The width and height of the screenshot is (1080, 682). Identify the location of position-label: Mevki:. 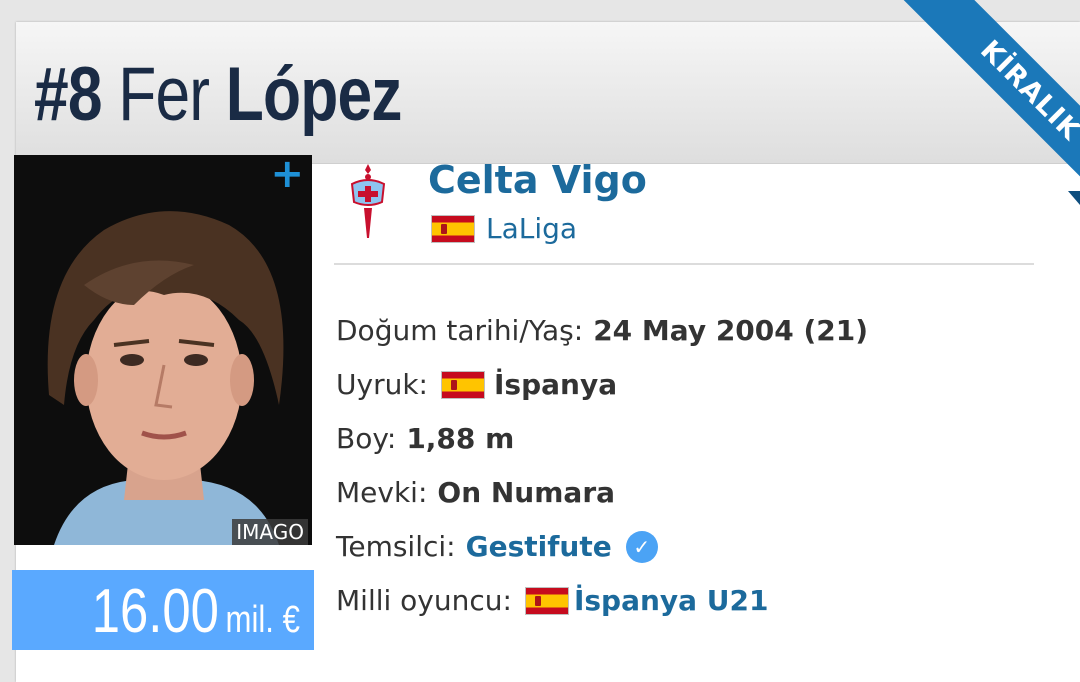
(382, 492).